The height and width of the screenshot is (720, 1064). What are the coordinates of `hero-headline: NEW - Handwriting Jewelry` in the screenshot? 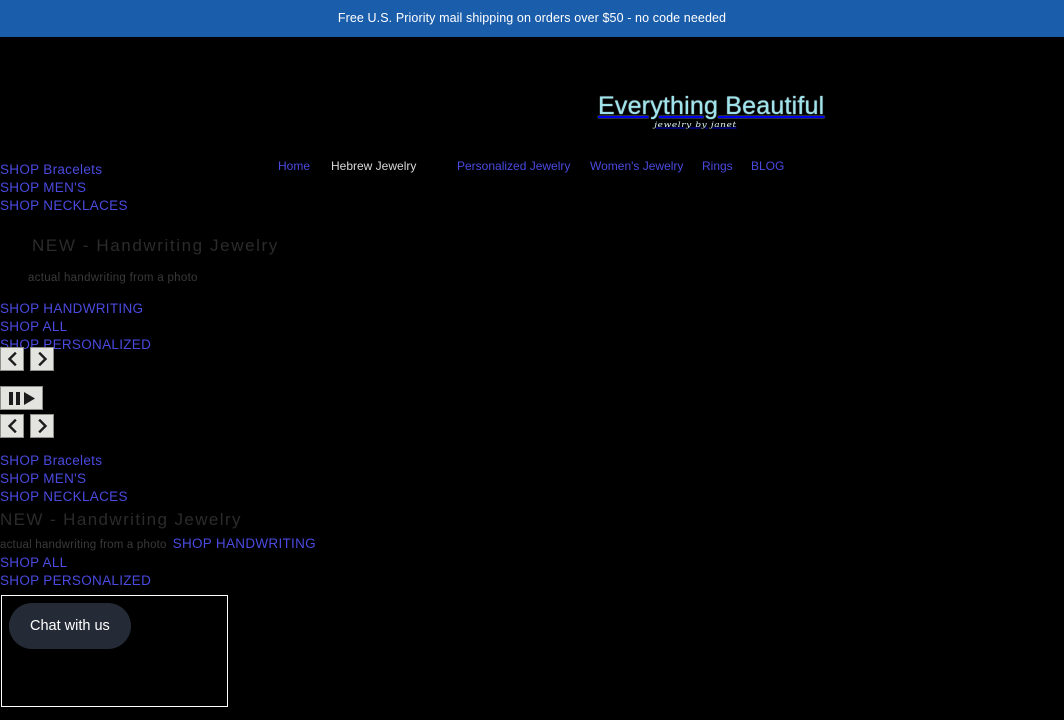 It's located at (155, 245).